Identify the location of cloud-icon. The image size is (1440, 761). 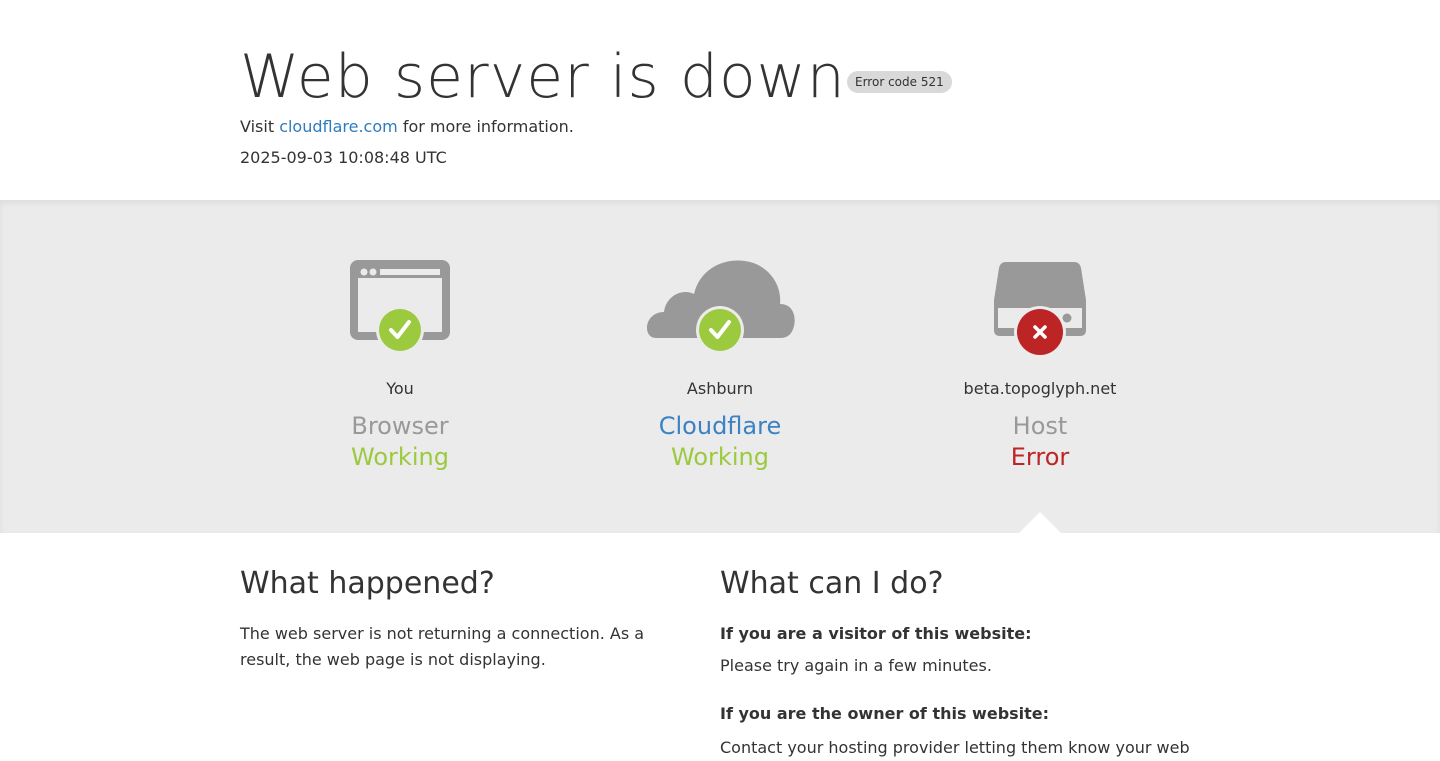
(720, 307).